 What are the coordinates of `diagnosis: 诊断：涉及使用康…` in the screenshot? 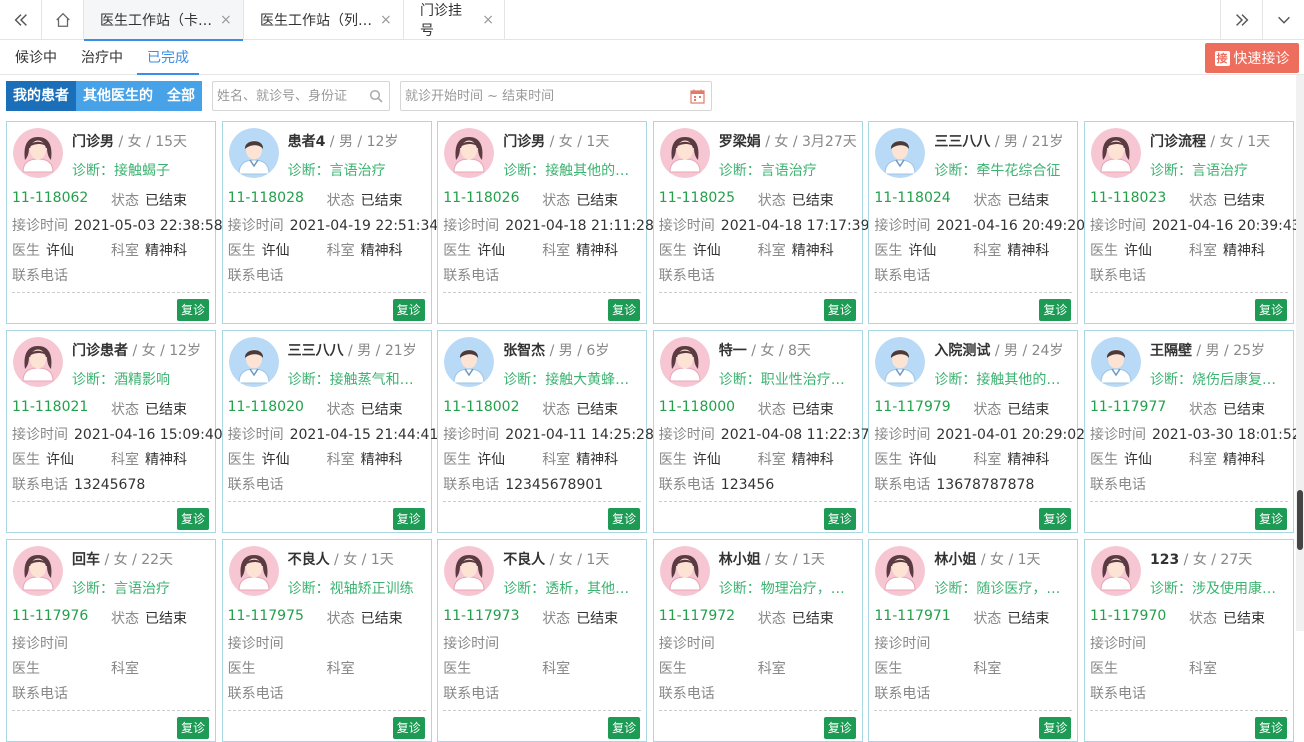 It's located at (1220, 588).